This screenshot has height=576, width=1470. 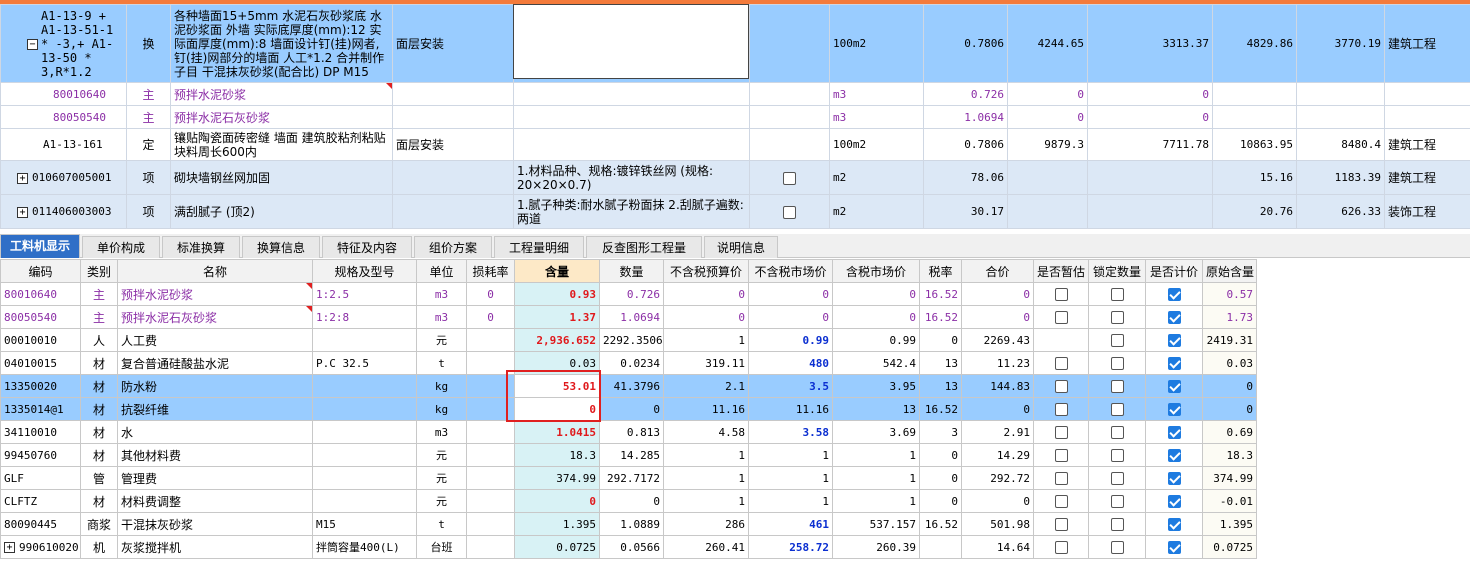 What do you see at coordinates (453, 247) in the screenshot?
I see `tab-pricing-scheme: 组价方案` at bounding box center [453, 247].